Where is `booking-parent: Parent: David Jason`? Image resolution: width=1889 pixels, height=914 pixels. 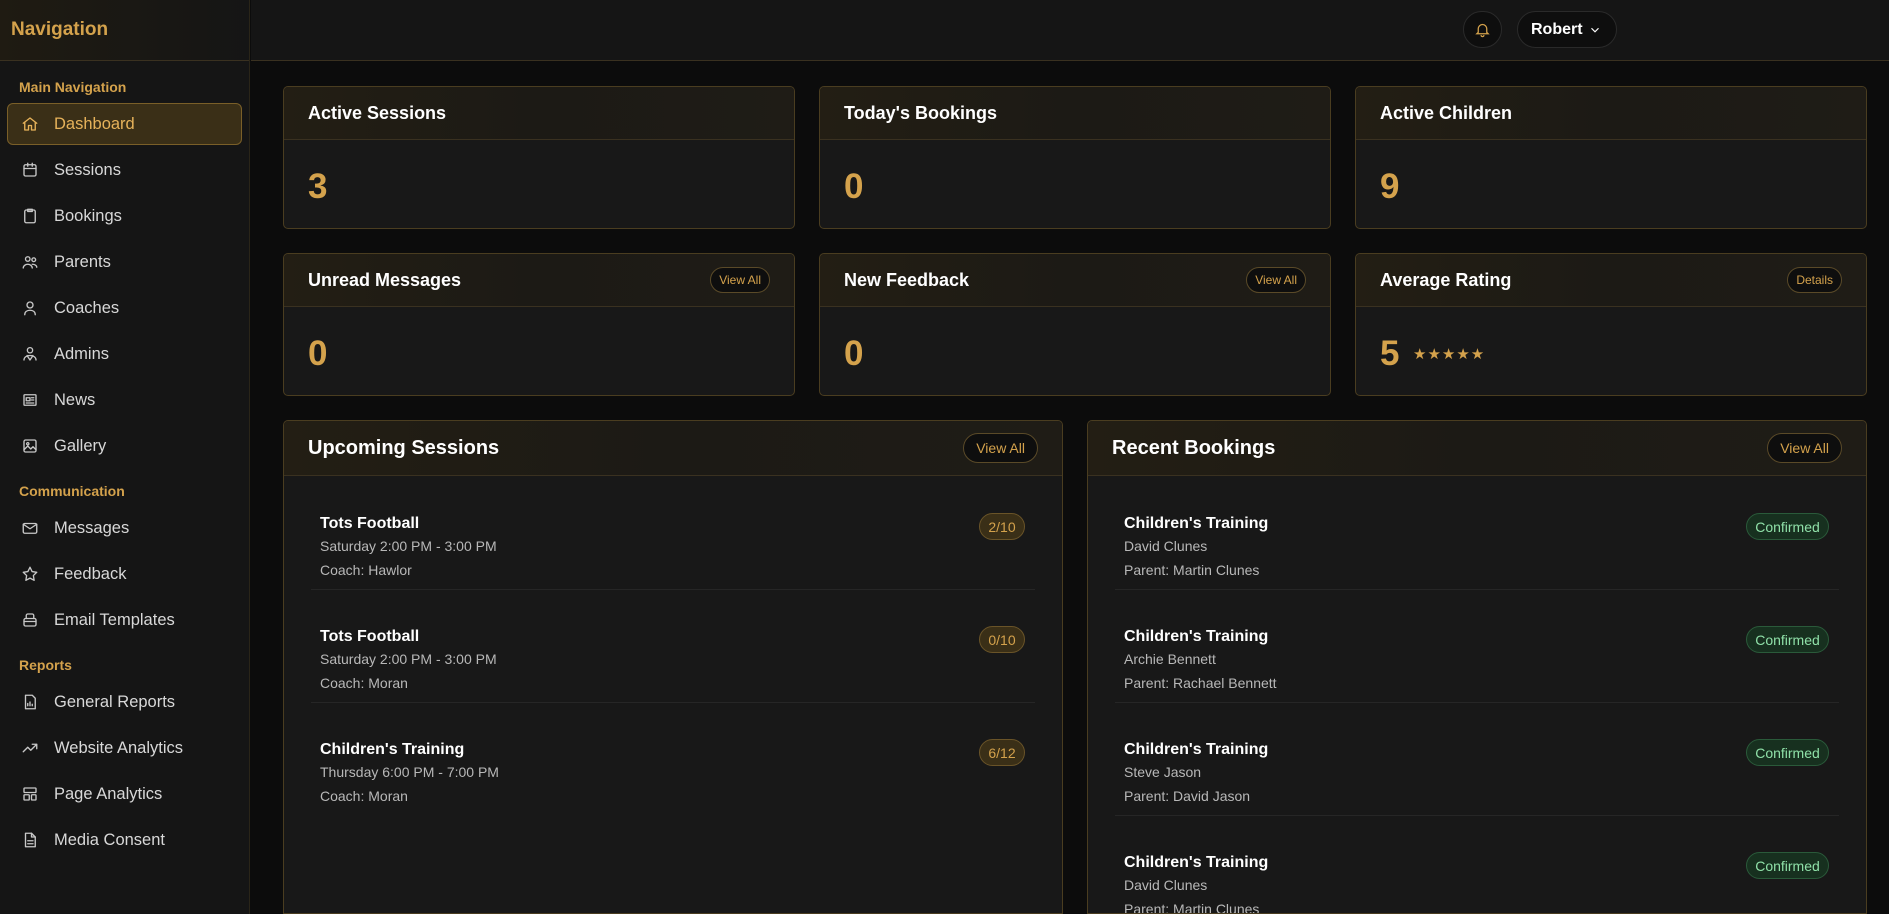 booking-parent: Parent: David Jason is located at coordinates (1187, 796).